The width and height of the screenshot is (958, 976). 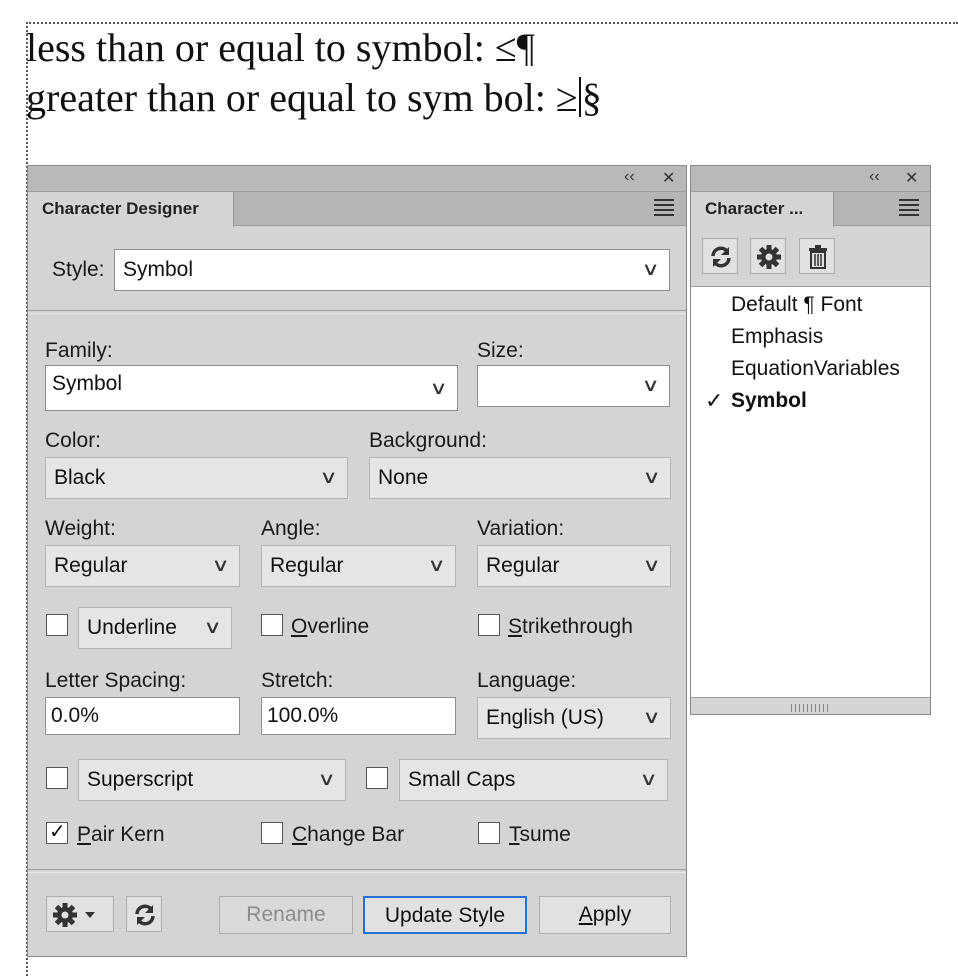 What do you see at coordinates (392, 270) in the screenshot?
I see `style-select: Symbol ∨` at bounding box center [392, 270].